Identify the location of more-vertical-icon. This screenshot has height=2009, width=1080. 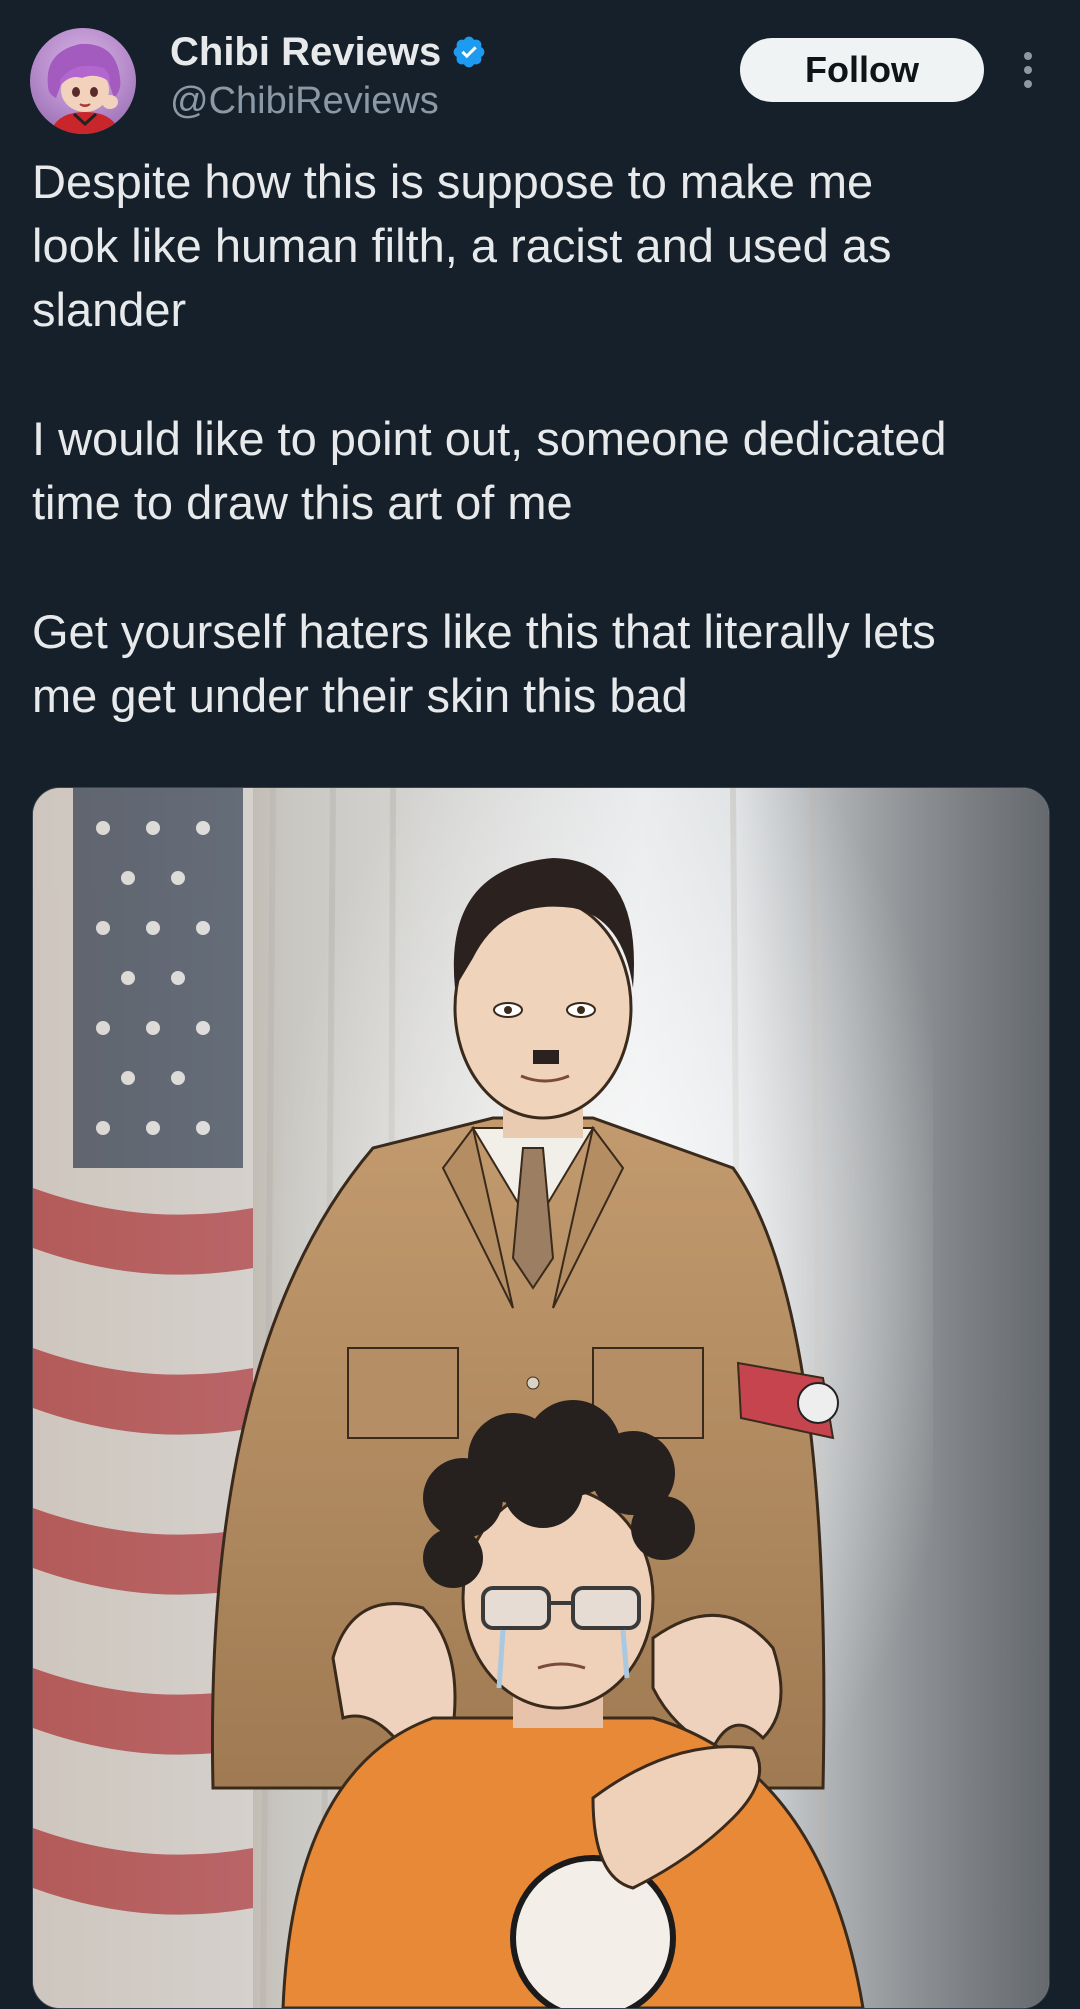
(1028, 70).